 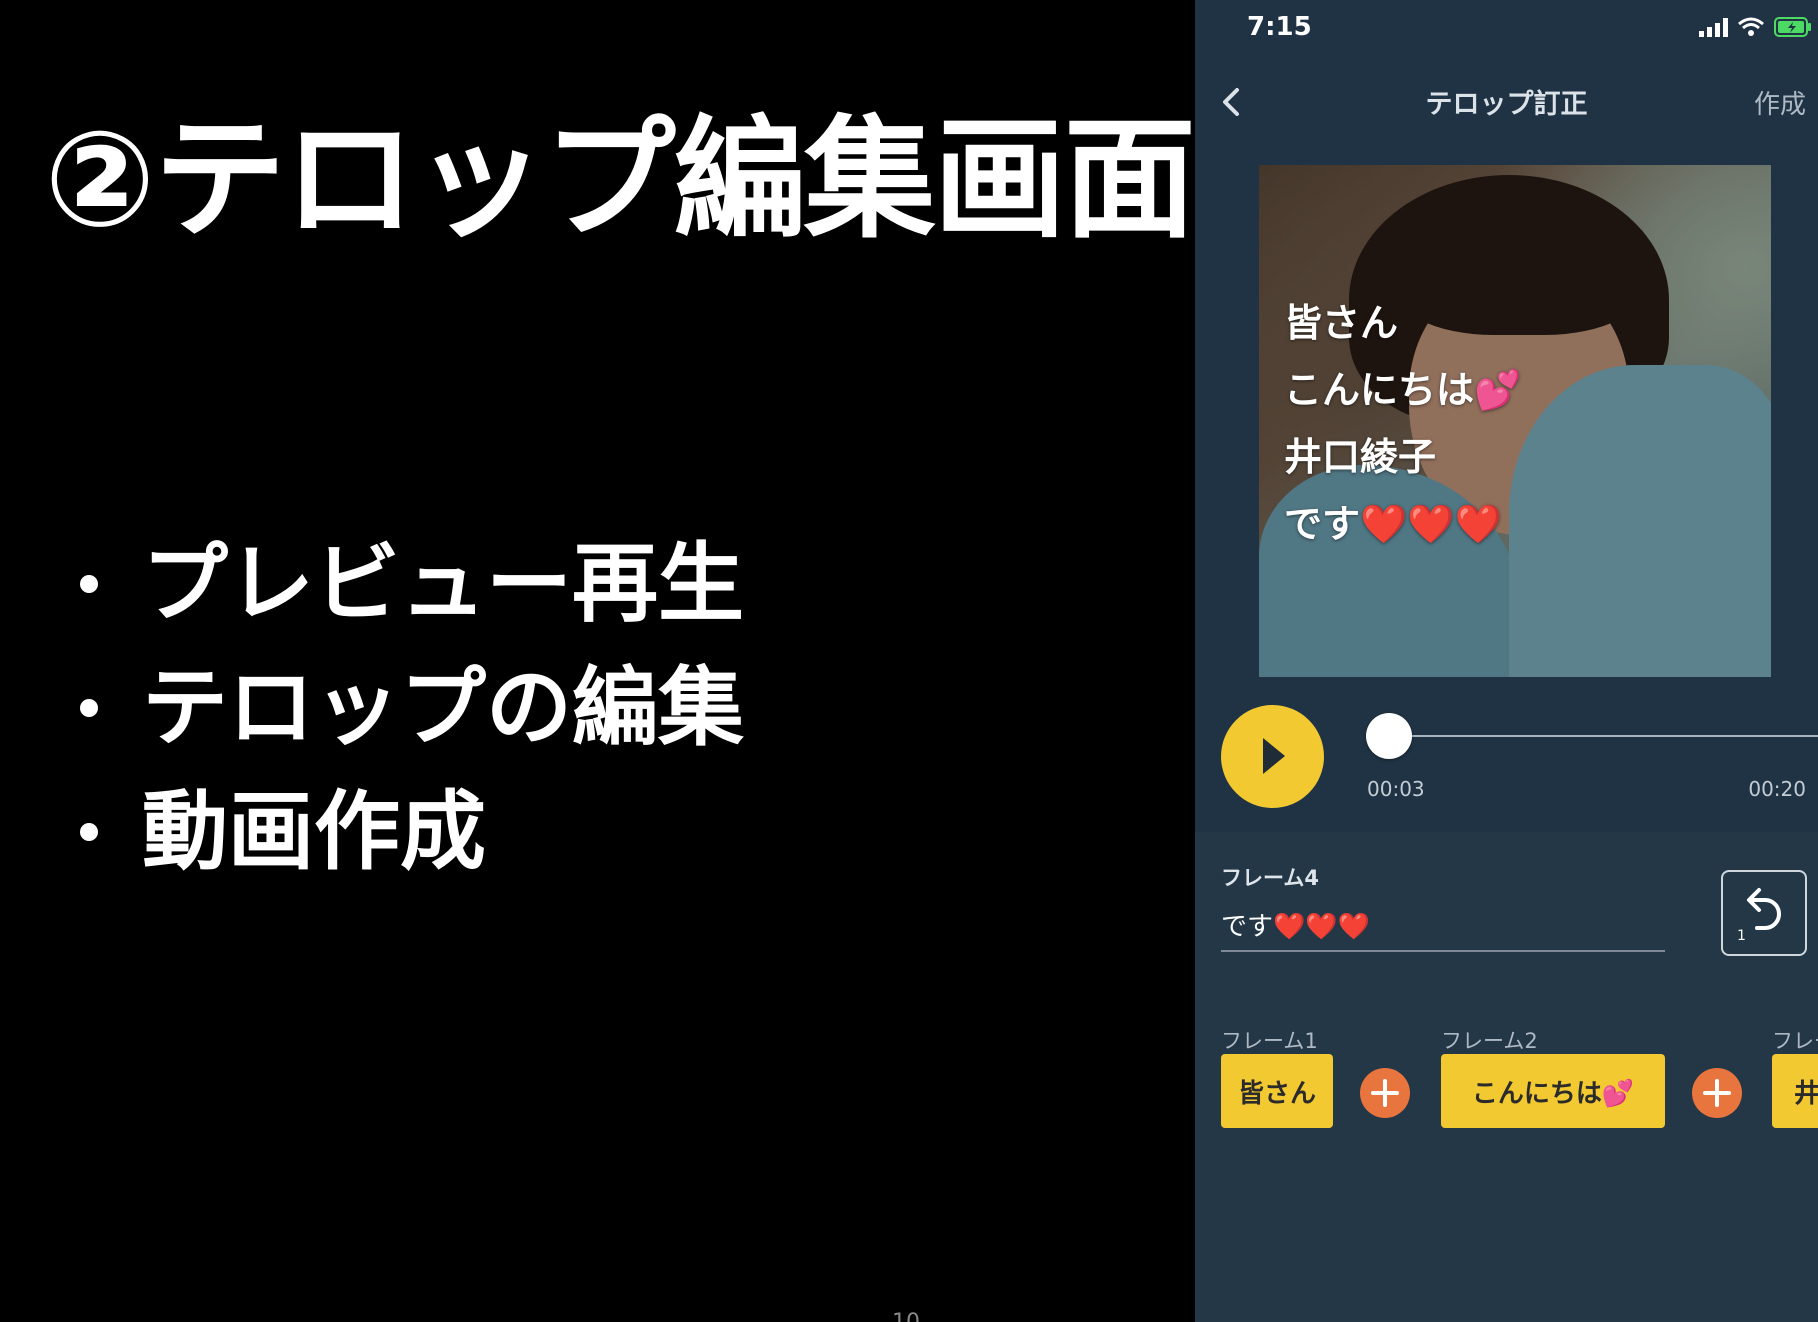 What do you see at coordinates (1777, 789) in the screenshot?
I see `total-time: 00:20` at bounding box center [1777, 789].